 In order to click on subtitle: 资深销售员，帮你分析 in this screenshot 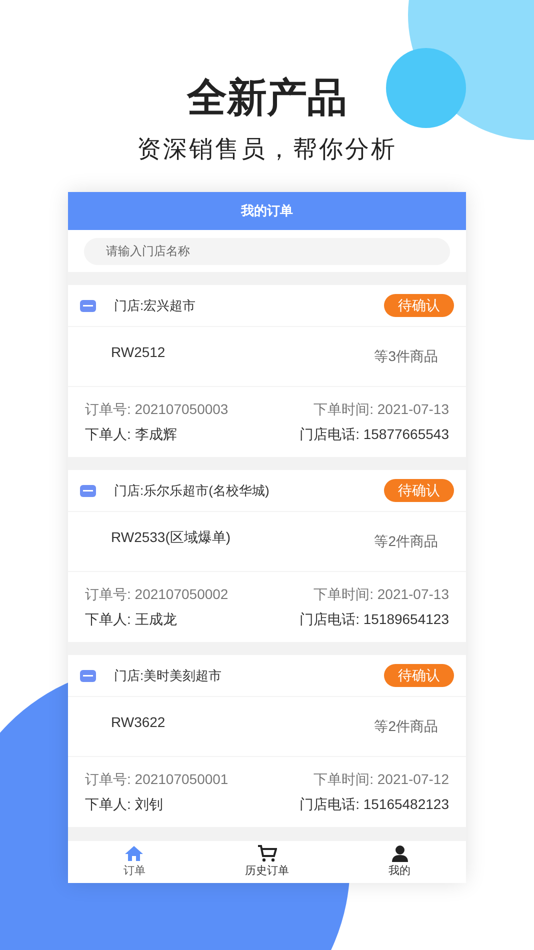, I will do `click(267, 150)`.